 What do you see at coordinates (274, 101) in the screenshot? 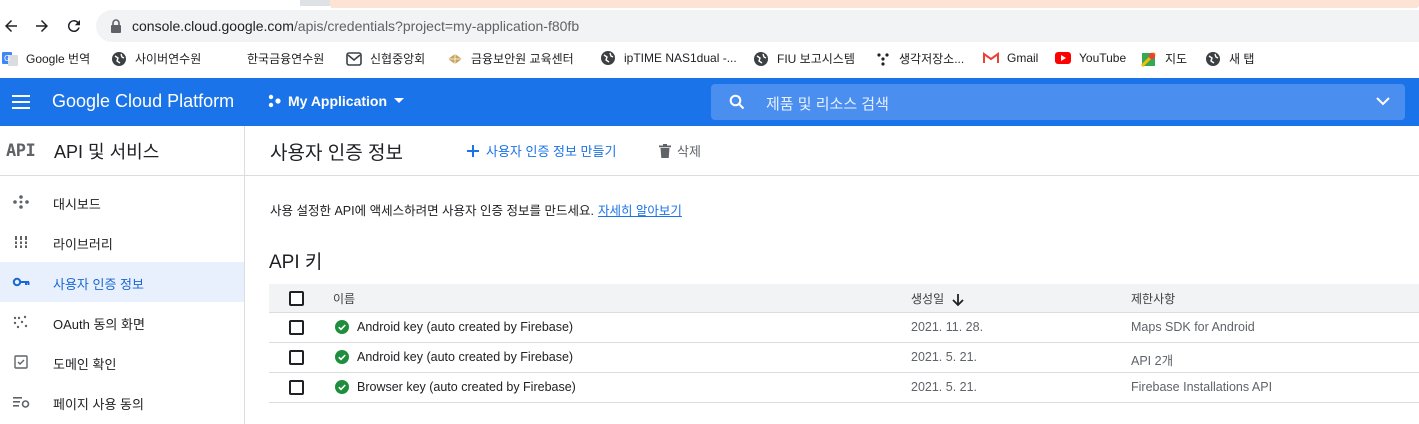
I see `project-icon` at bounding box center [274, 101].